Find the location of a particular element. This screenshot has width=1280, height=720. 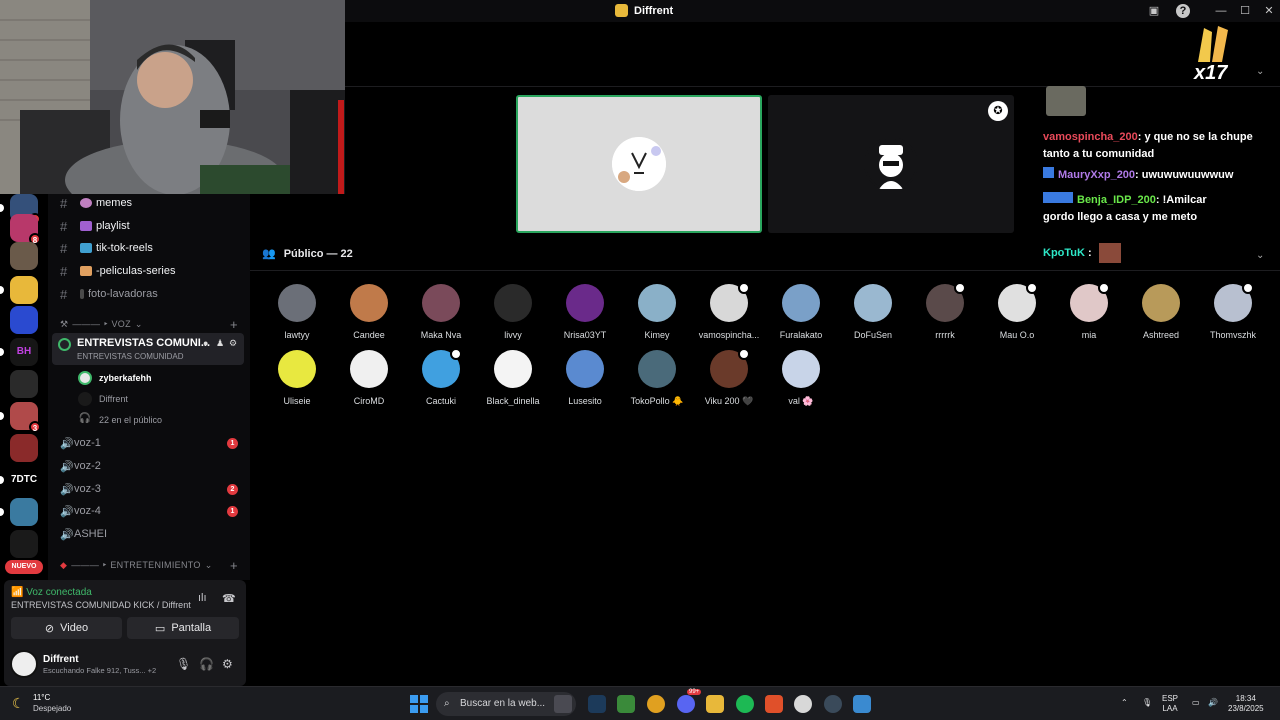

audience-member: Viku 200 🖤 is located at coordinates (729, 377).